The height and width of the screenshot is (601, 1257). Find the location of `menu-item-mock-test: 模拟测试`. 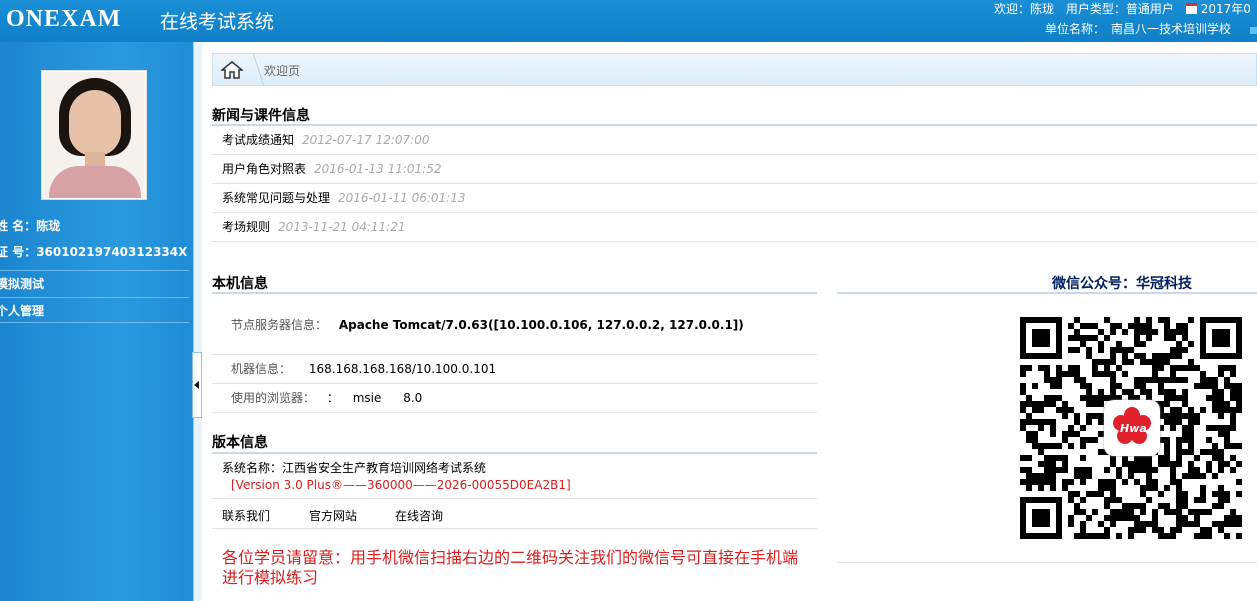

menu-item-mock-test: 模拟测试 is located at coordinates (94, 283).